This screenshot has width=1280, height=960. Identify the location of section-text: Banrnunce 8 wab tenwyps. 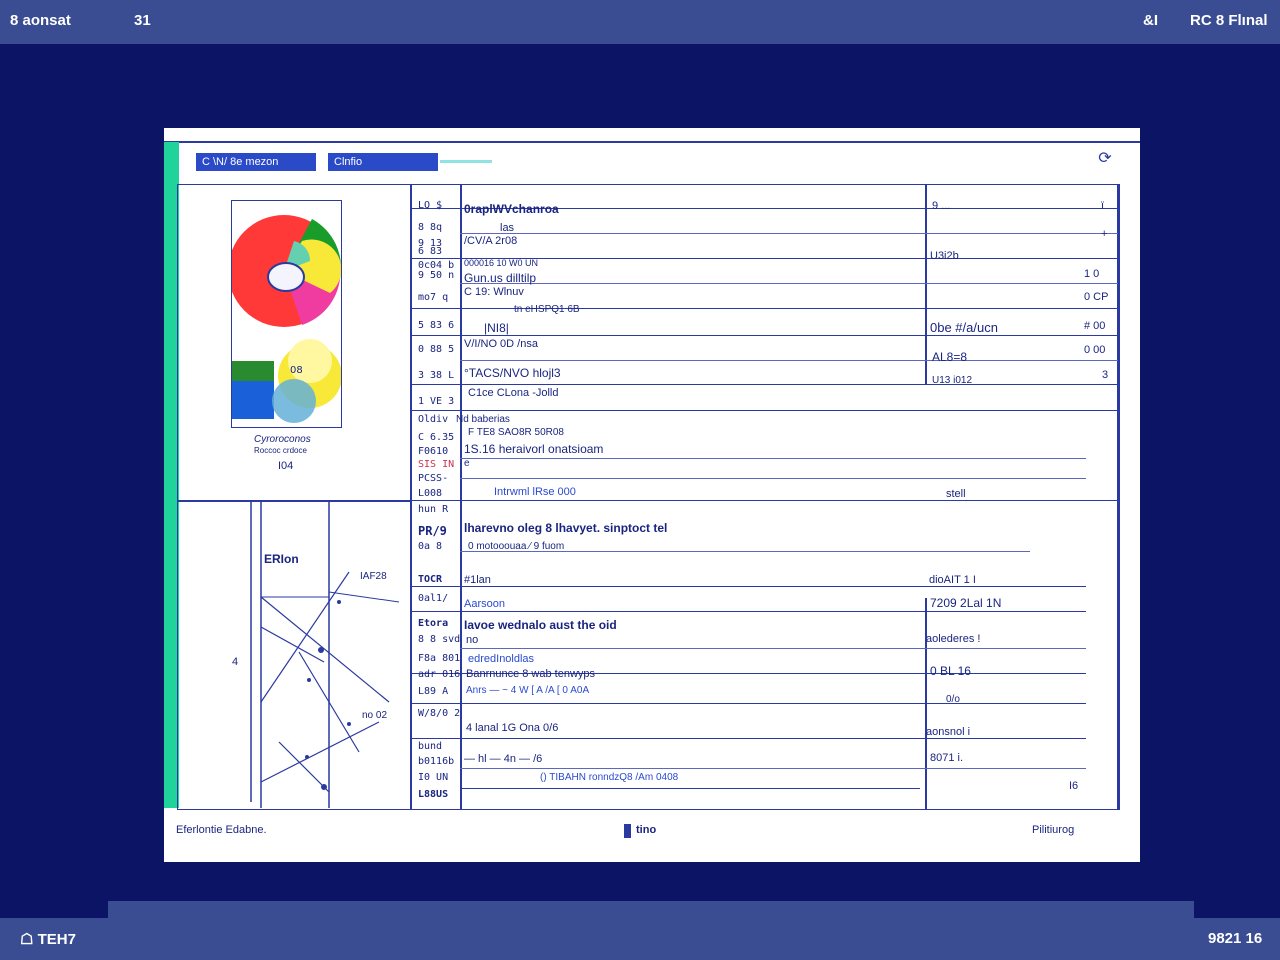
(531, 674).